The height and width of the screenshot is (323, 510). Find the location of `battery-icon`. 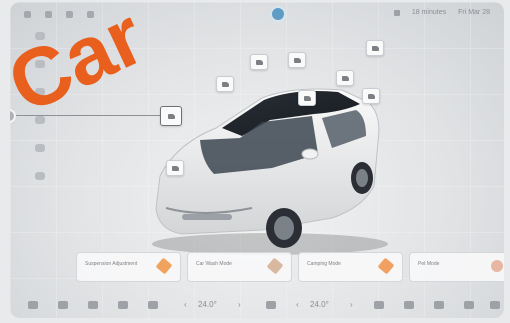

battery-icon is located at coordinates (396, 12).